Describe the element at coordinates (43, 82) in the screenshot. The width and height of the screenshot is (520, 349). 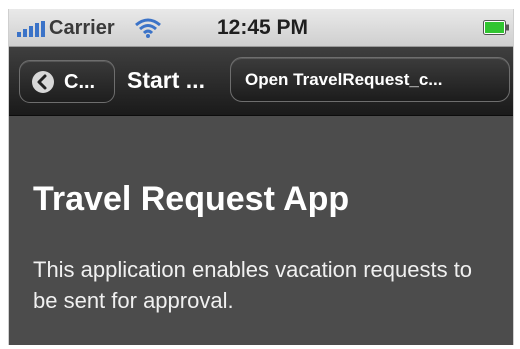
I see `chevron-left-icon` at that location.